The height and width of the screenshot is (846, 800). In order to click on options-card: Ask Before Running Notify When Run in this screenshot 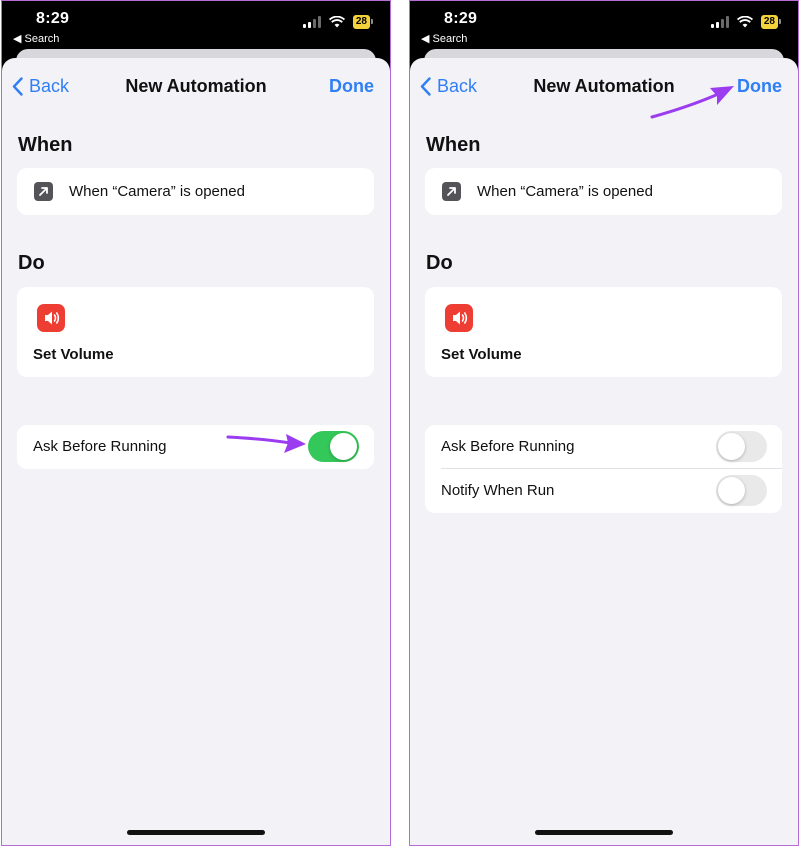, I will do `click(603, 469)`.